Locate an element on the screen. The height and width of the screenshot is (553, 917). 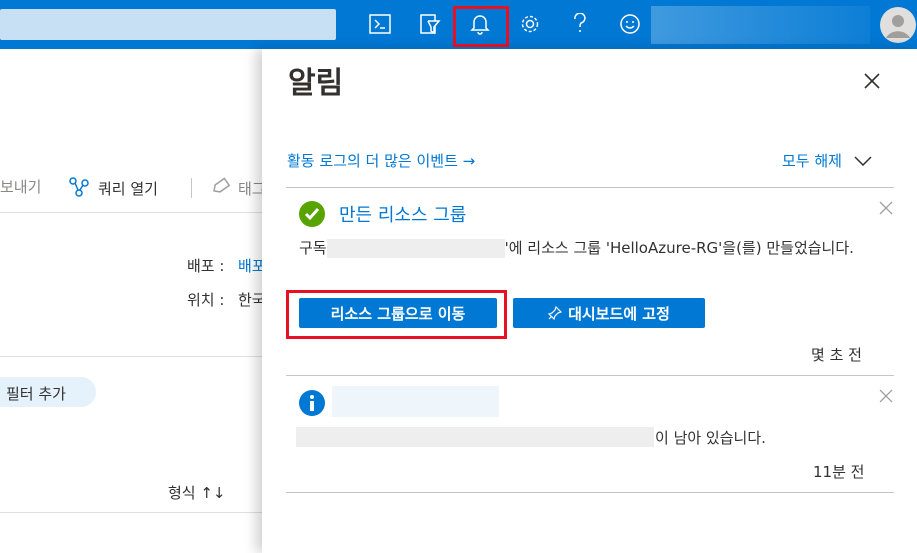
type-column-header: 형식 ↑↓ is located at coordinates (197, 492).